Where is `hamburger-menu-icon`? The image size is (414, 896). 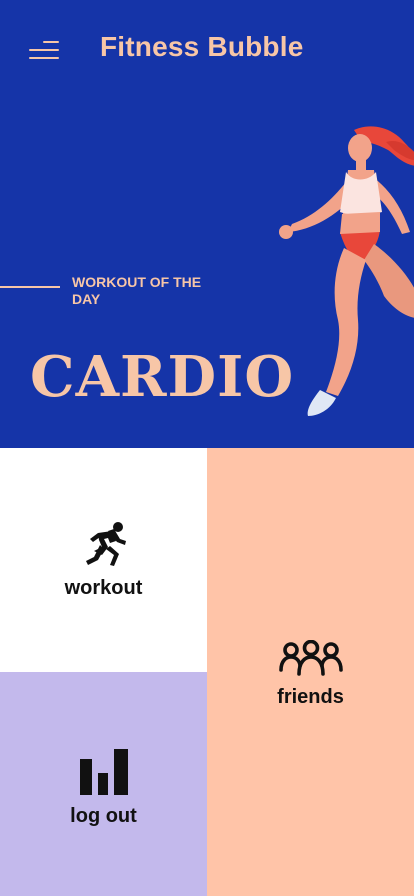 hamburger-menu-icon is located at coordinates (45, 51).